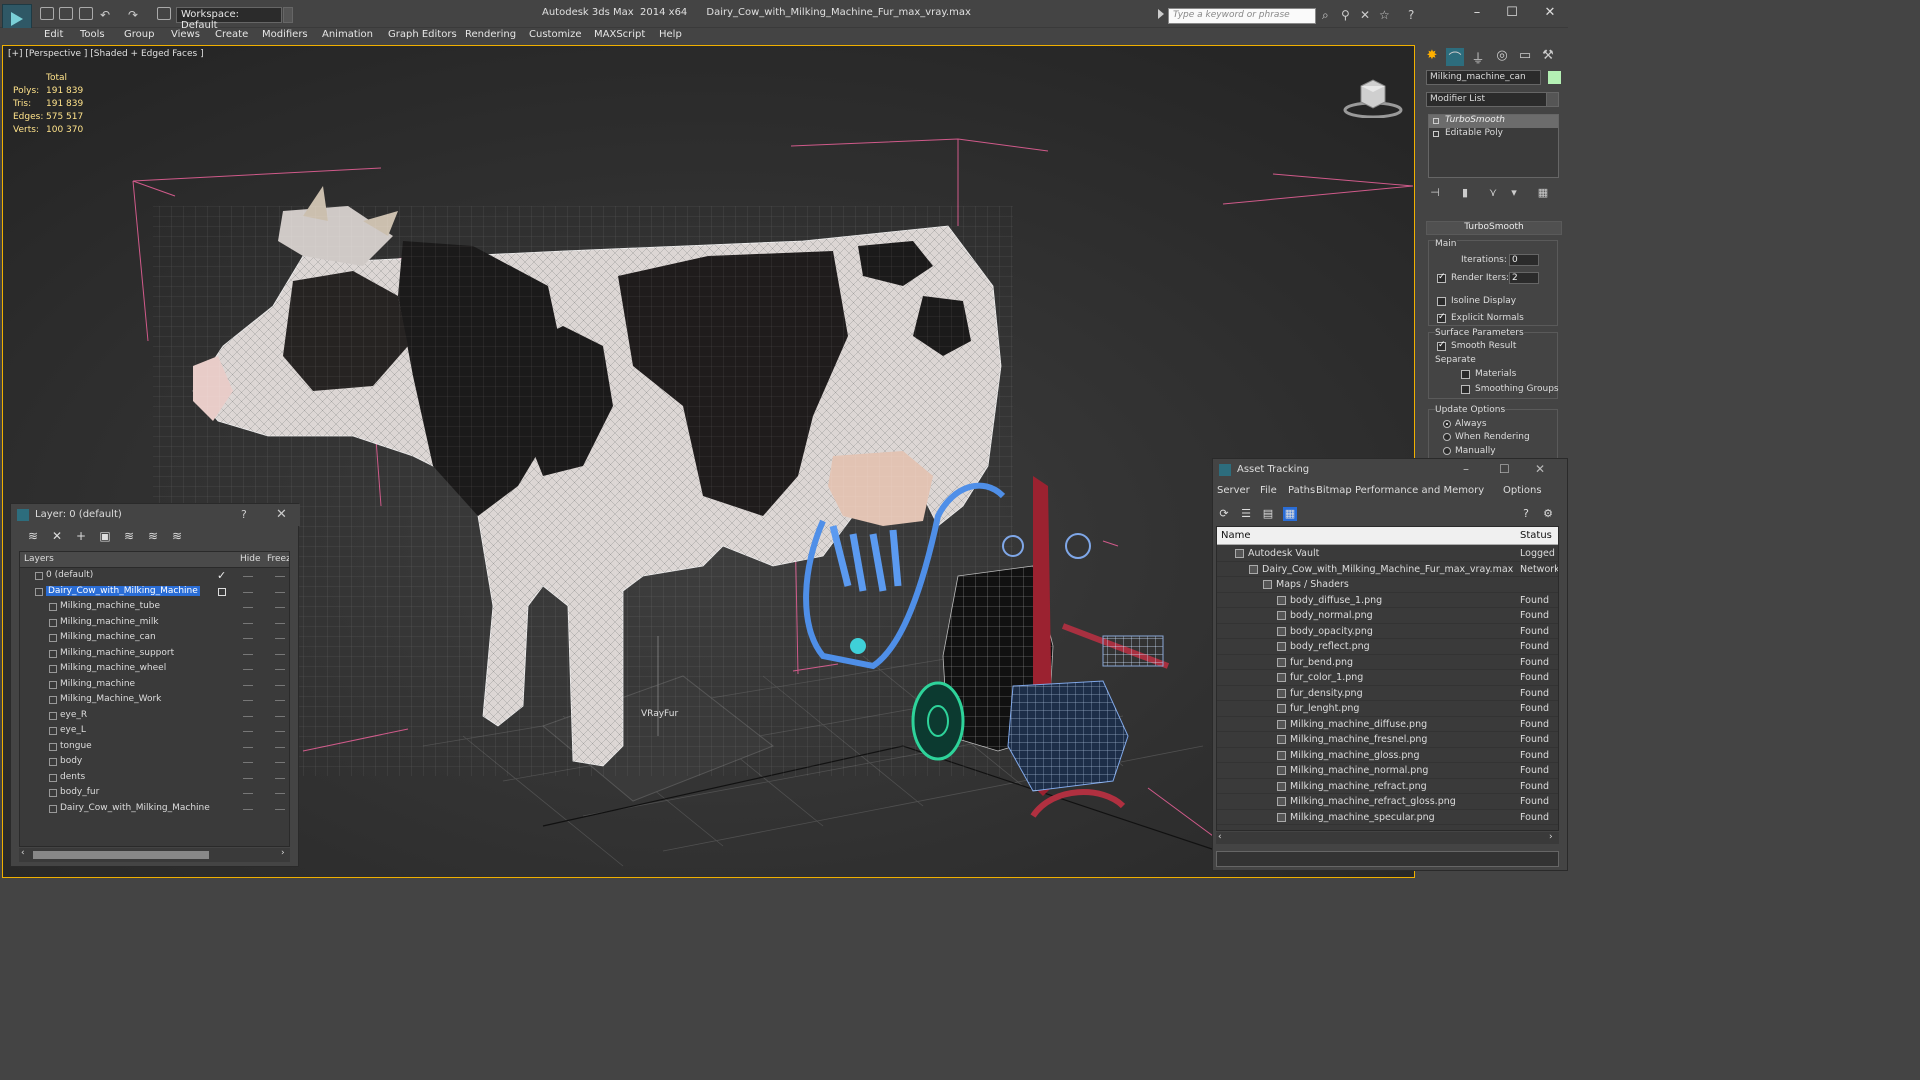 The width and height of the screenshot is (1920, 1080). Describe the element at coordinates (1387, 740) in the screenshot. I see `asset-row: Milking_machine_fresnel.png Found` at that location.